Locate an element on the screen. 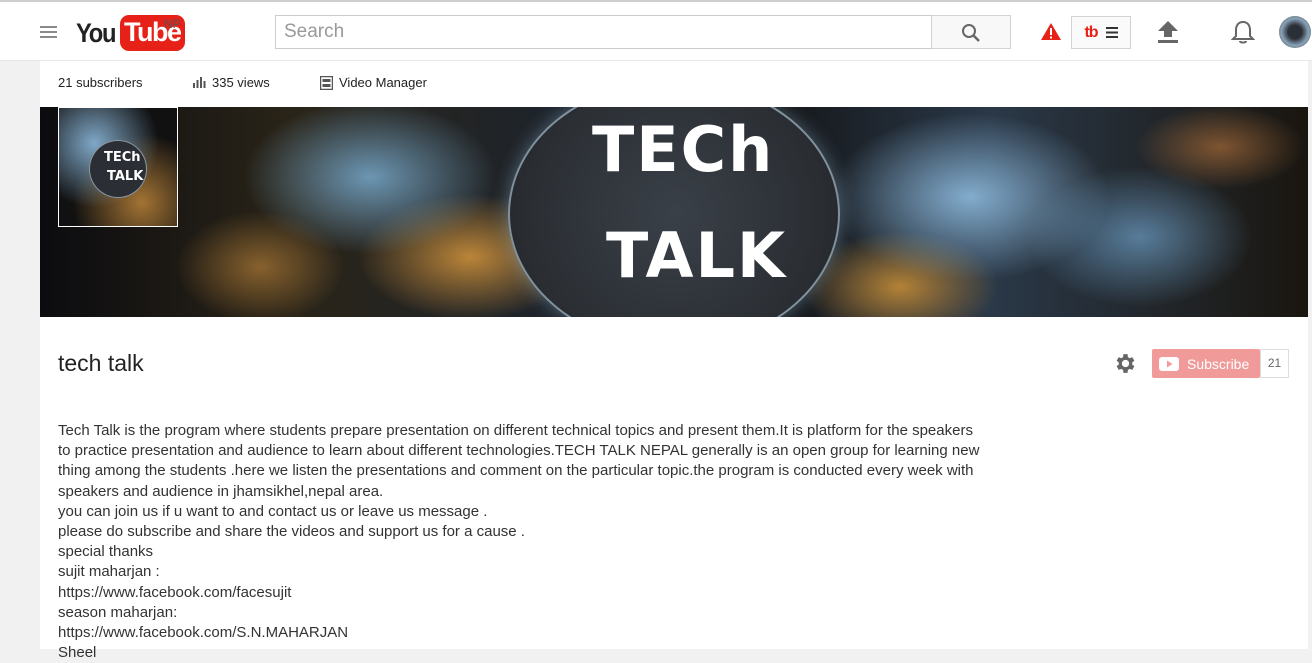 This screenshot has height=663, width=1312. description-link: https://www.facebook.com/facesujit is located at coordinates (548, 593).